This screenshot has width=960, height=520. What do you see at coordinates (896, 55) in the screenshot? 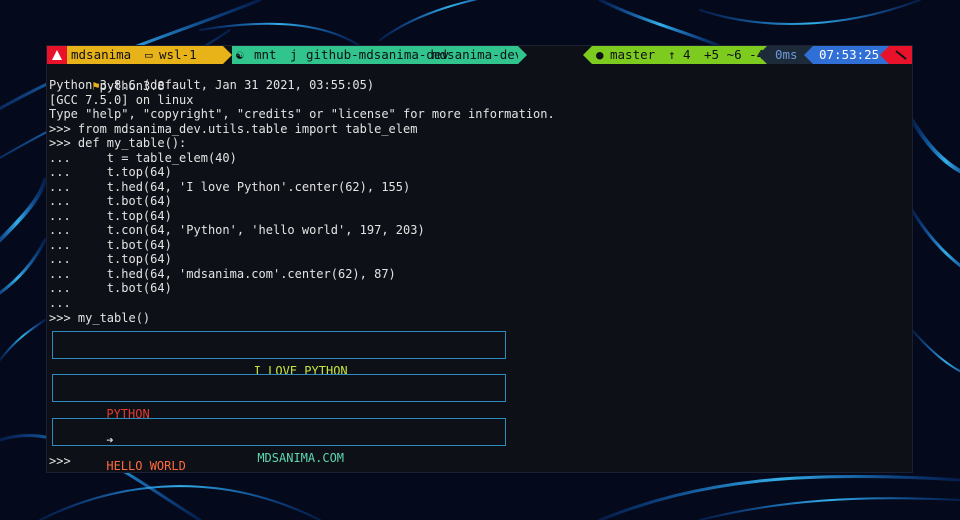
I see `clock-status-icon` at bounding box center [896, 55].